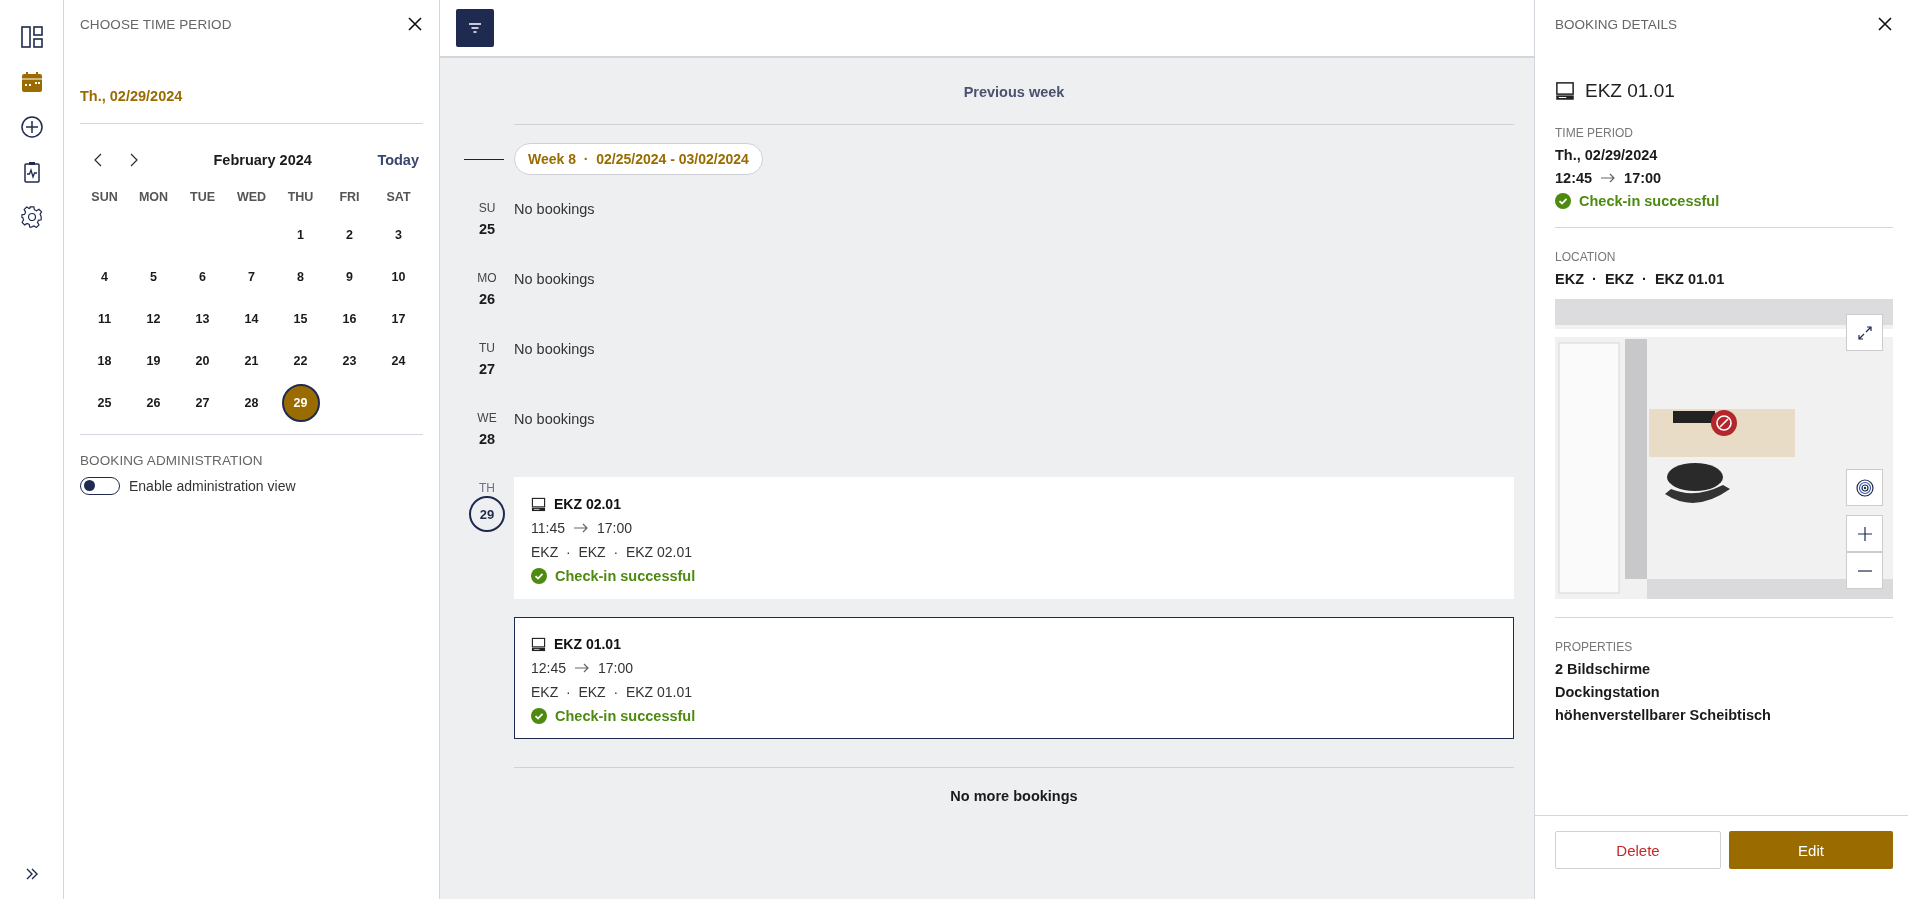  What do you see at coordinates (104, 361) in the screenshot?
I see `calendar-day: 18` at bounding box center [104, 361].